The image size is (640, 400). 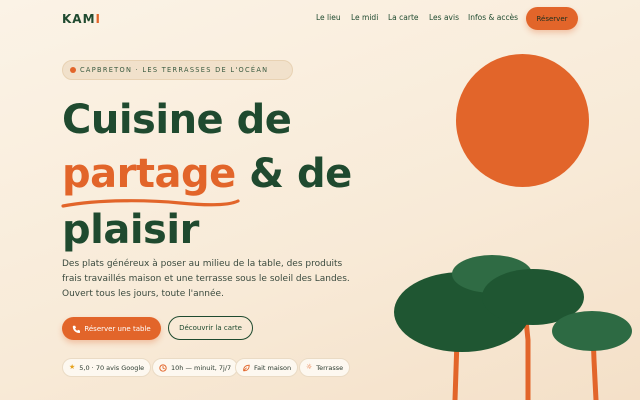 I want to click on umbrella-pine-illustration, so click(x=513, y=327).